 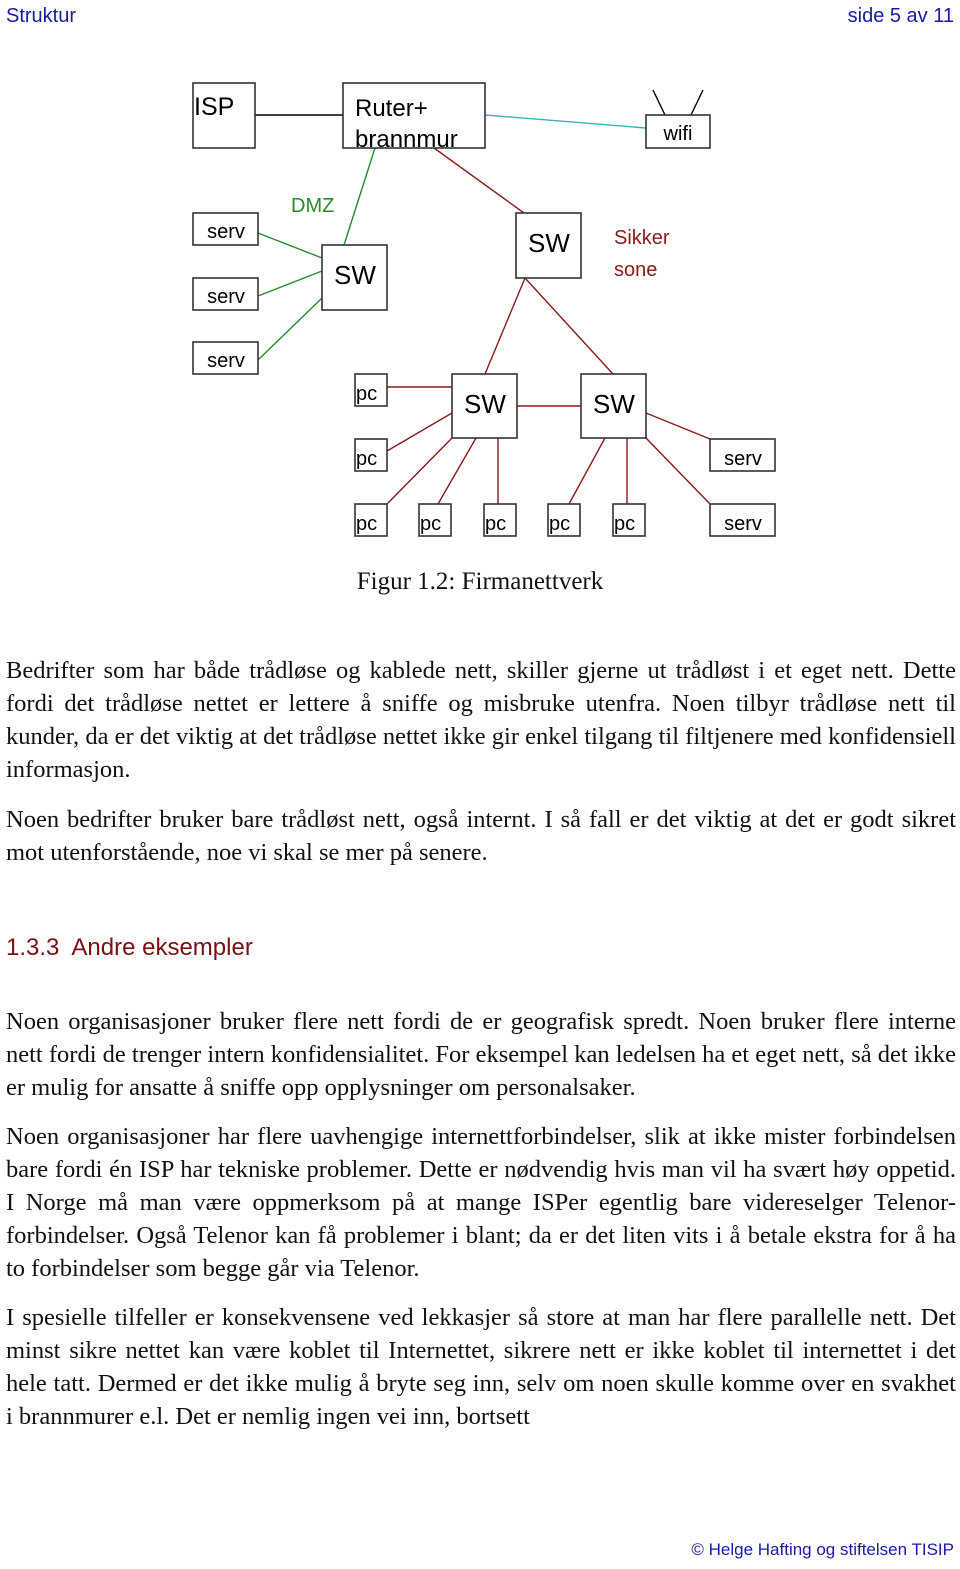 I want to click on router-label-line1: Ruter+, so click(x=391, y=108).